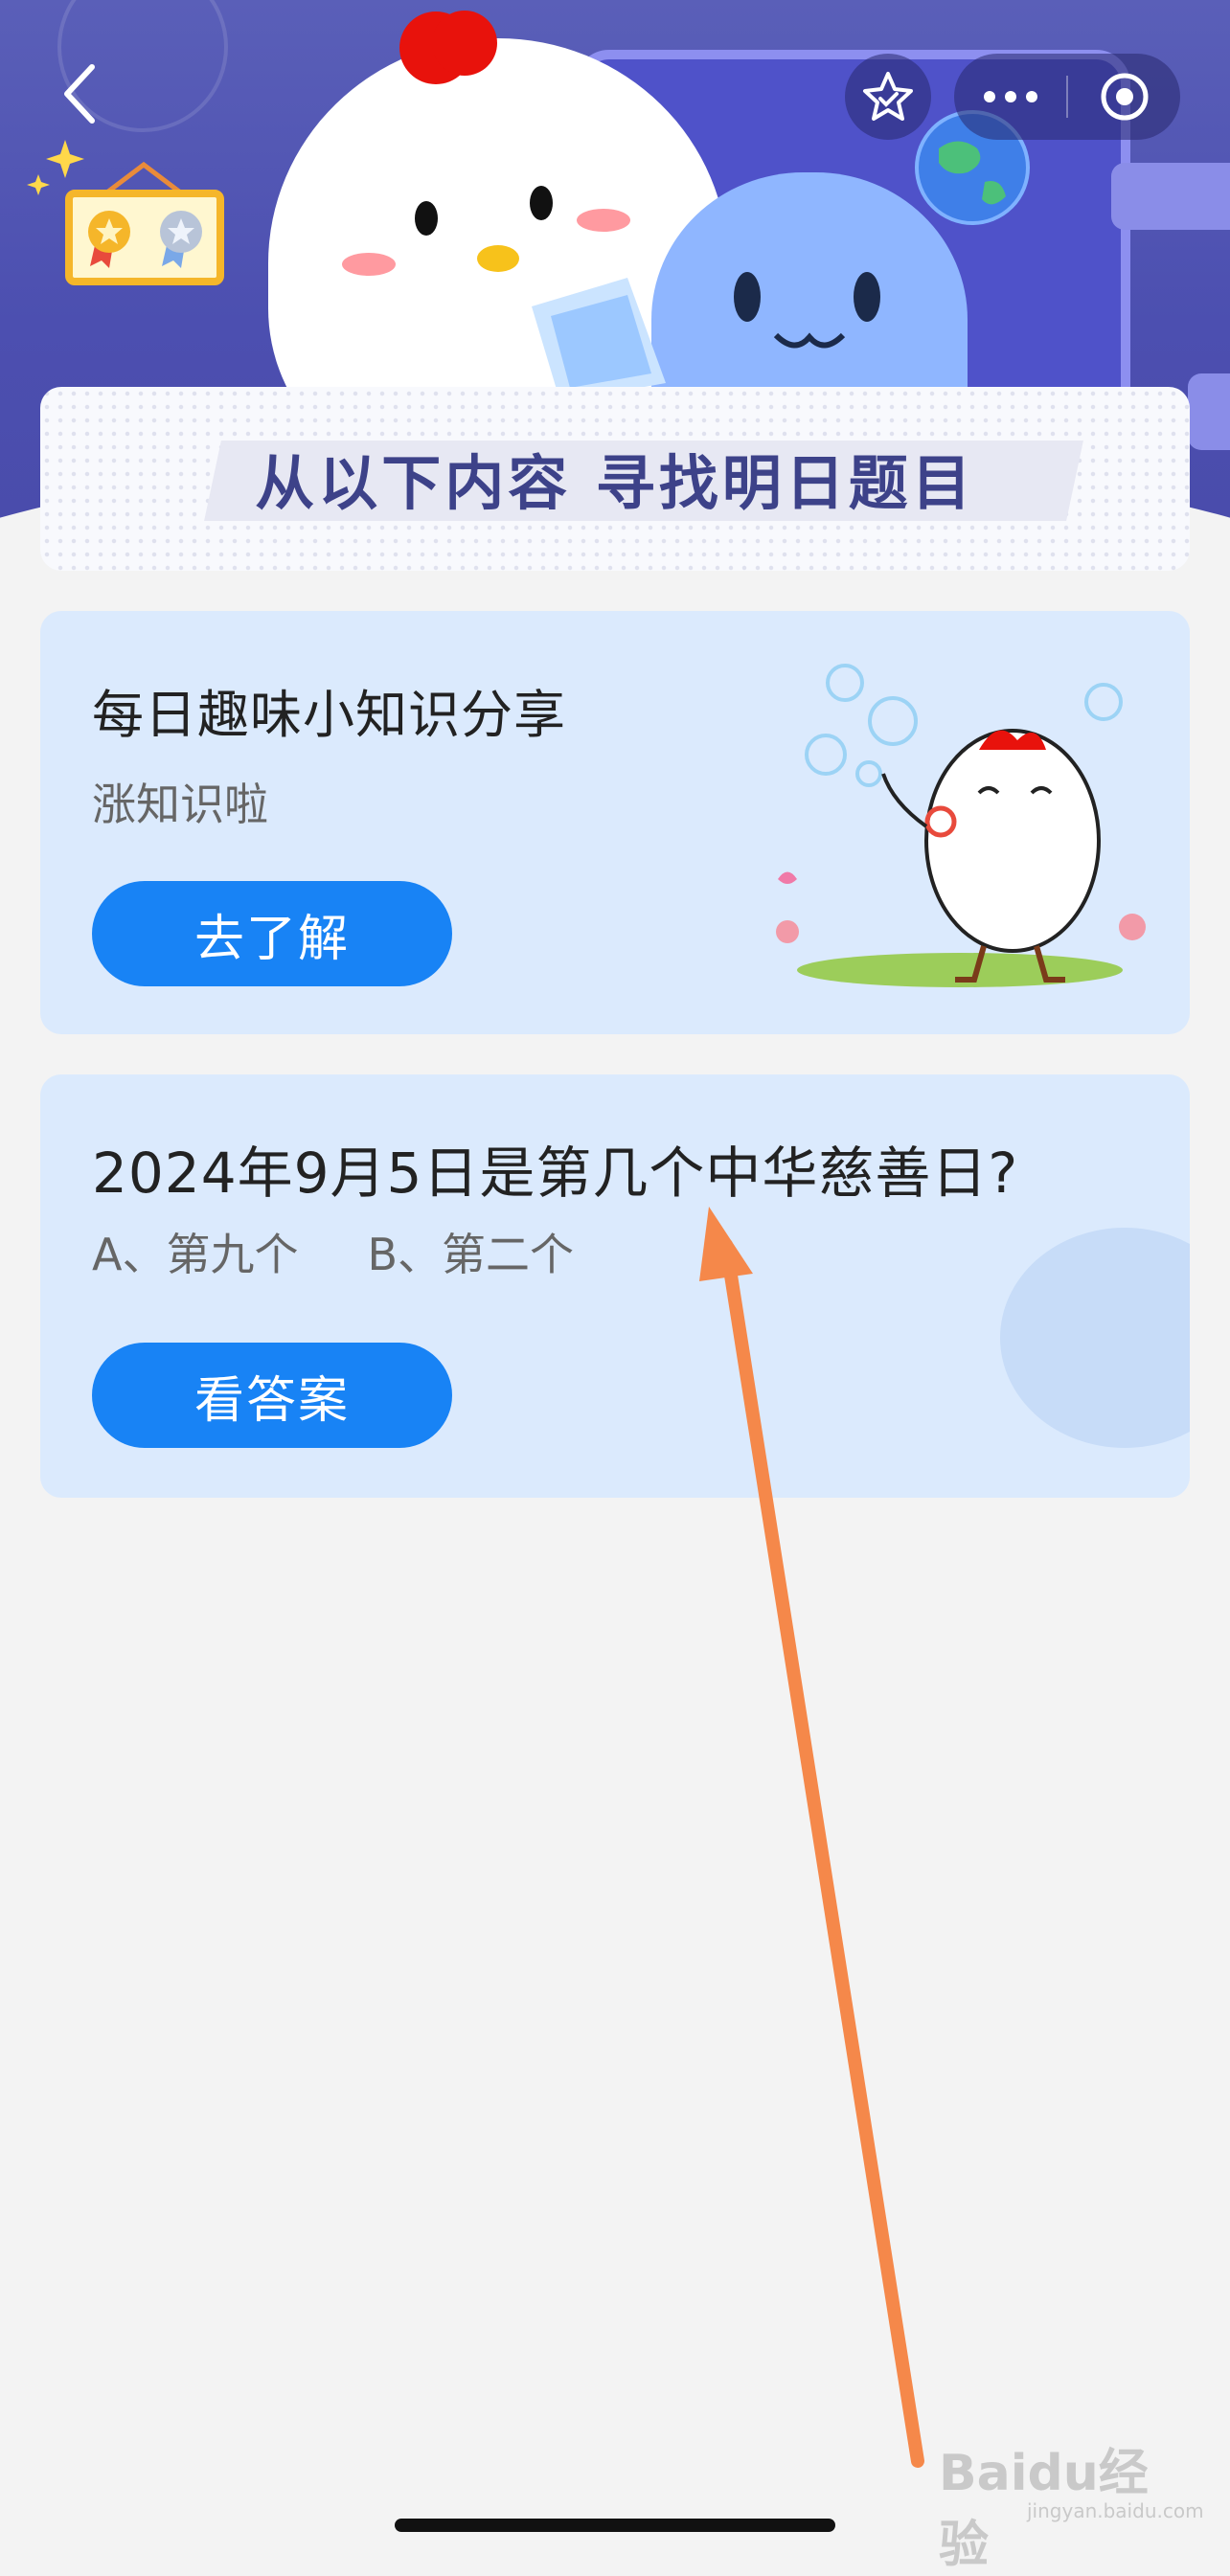 The width and height of the screenshot is (1230, 2576). What do you see at coordinates (1115, 2510) in the screenshot?
I see `watermark-domain: jingyan.baidu.com` at bounding box center [1115, 2510].